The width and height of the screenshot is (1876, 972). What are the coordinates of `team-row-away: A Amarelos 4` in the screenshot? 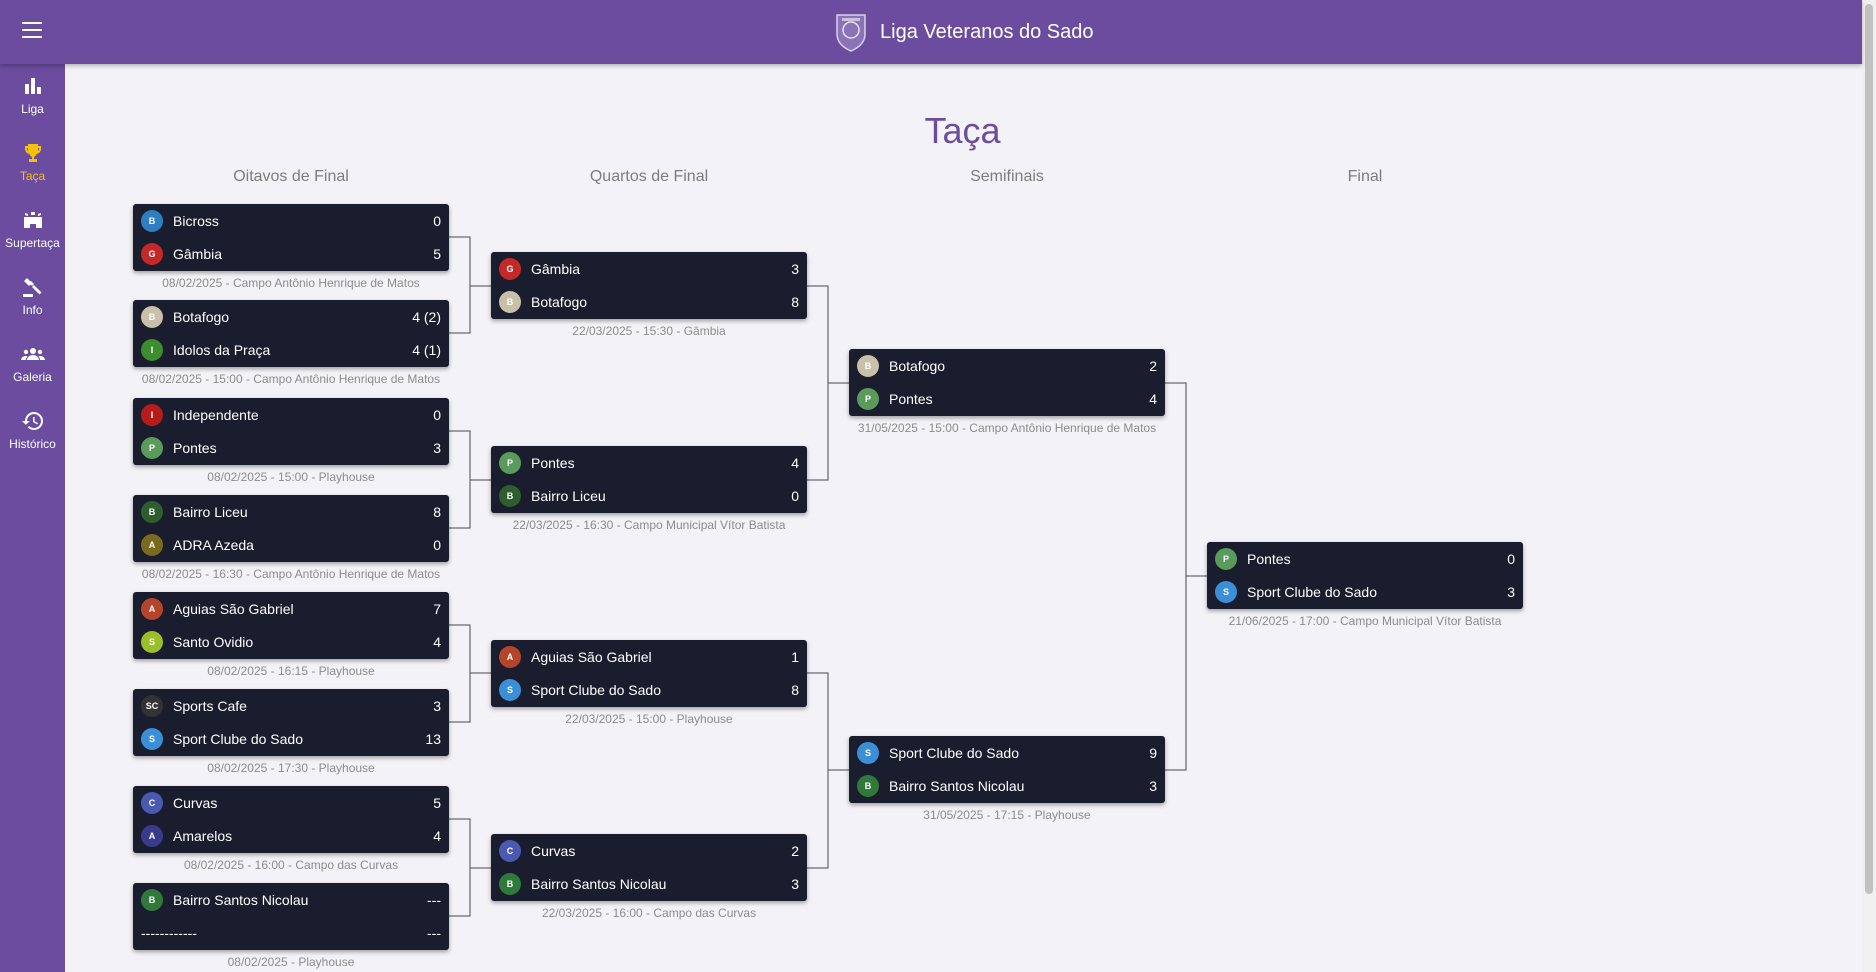 It's located at (291, 835).